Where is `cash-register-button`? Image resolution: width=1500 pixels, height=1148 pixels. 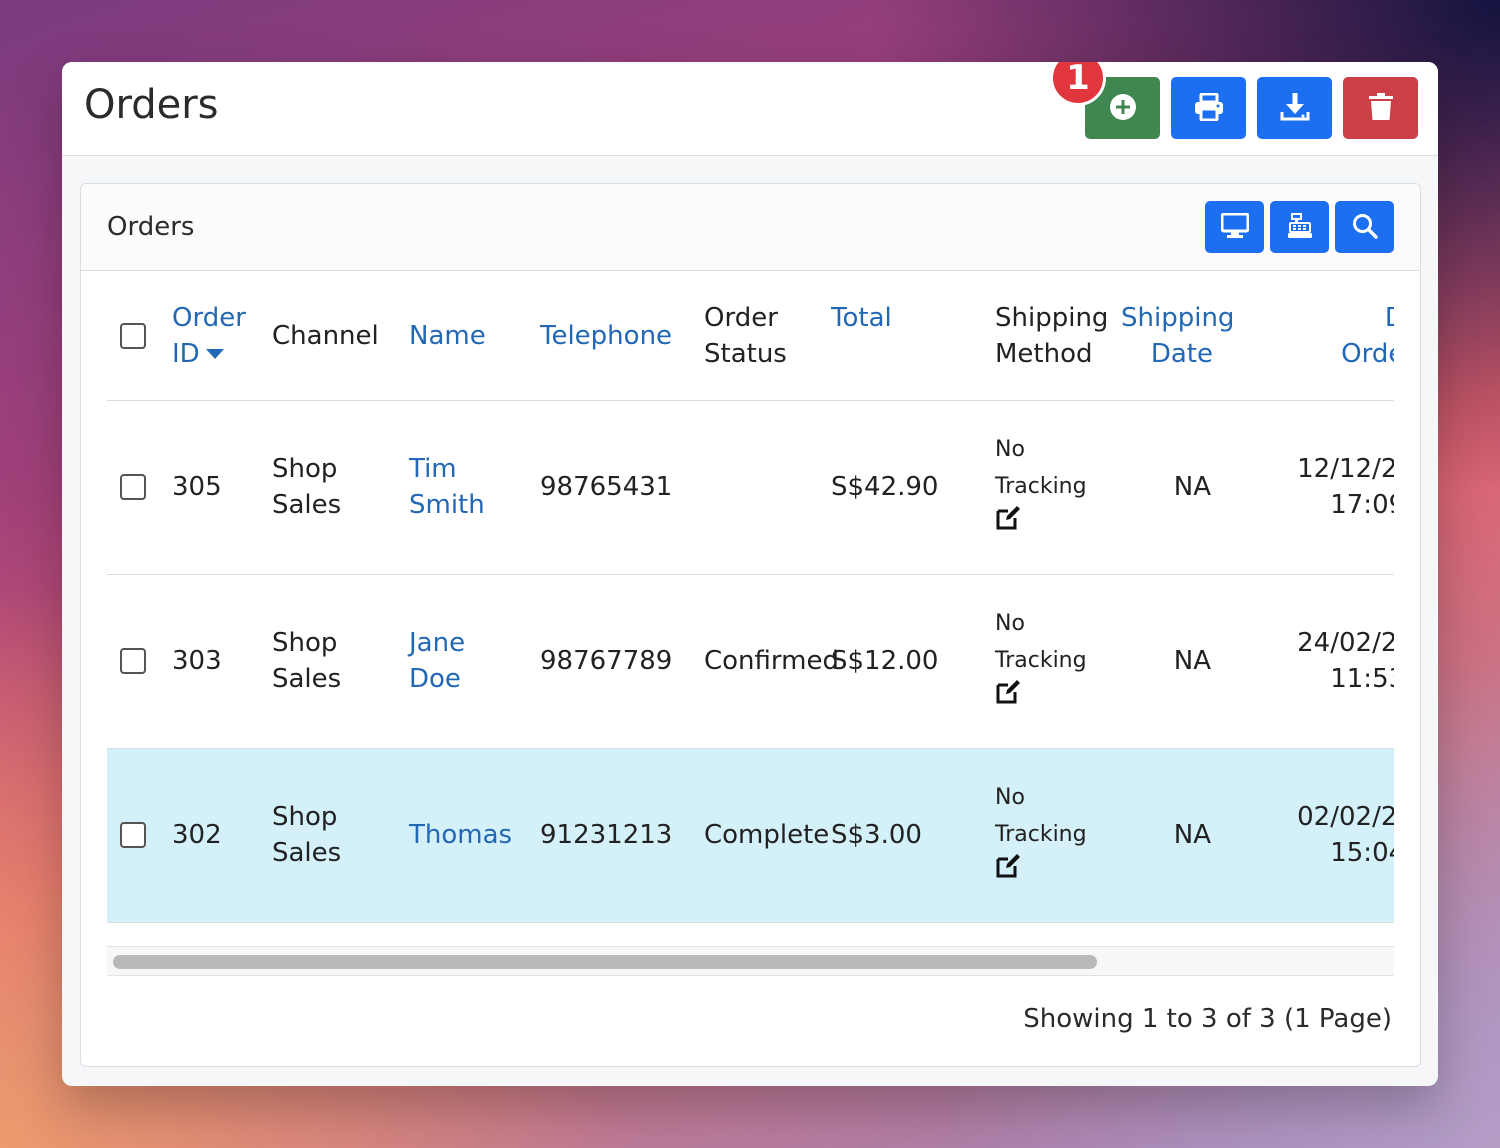 cash-register-button is located at coordinates (1299, 227).